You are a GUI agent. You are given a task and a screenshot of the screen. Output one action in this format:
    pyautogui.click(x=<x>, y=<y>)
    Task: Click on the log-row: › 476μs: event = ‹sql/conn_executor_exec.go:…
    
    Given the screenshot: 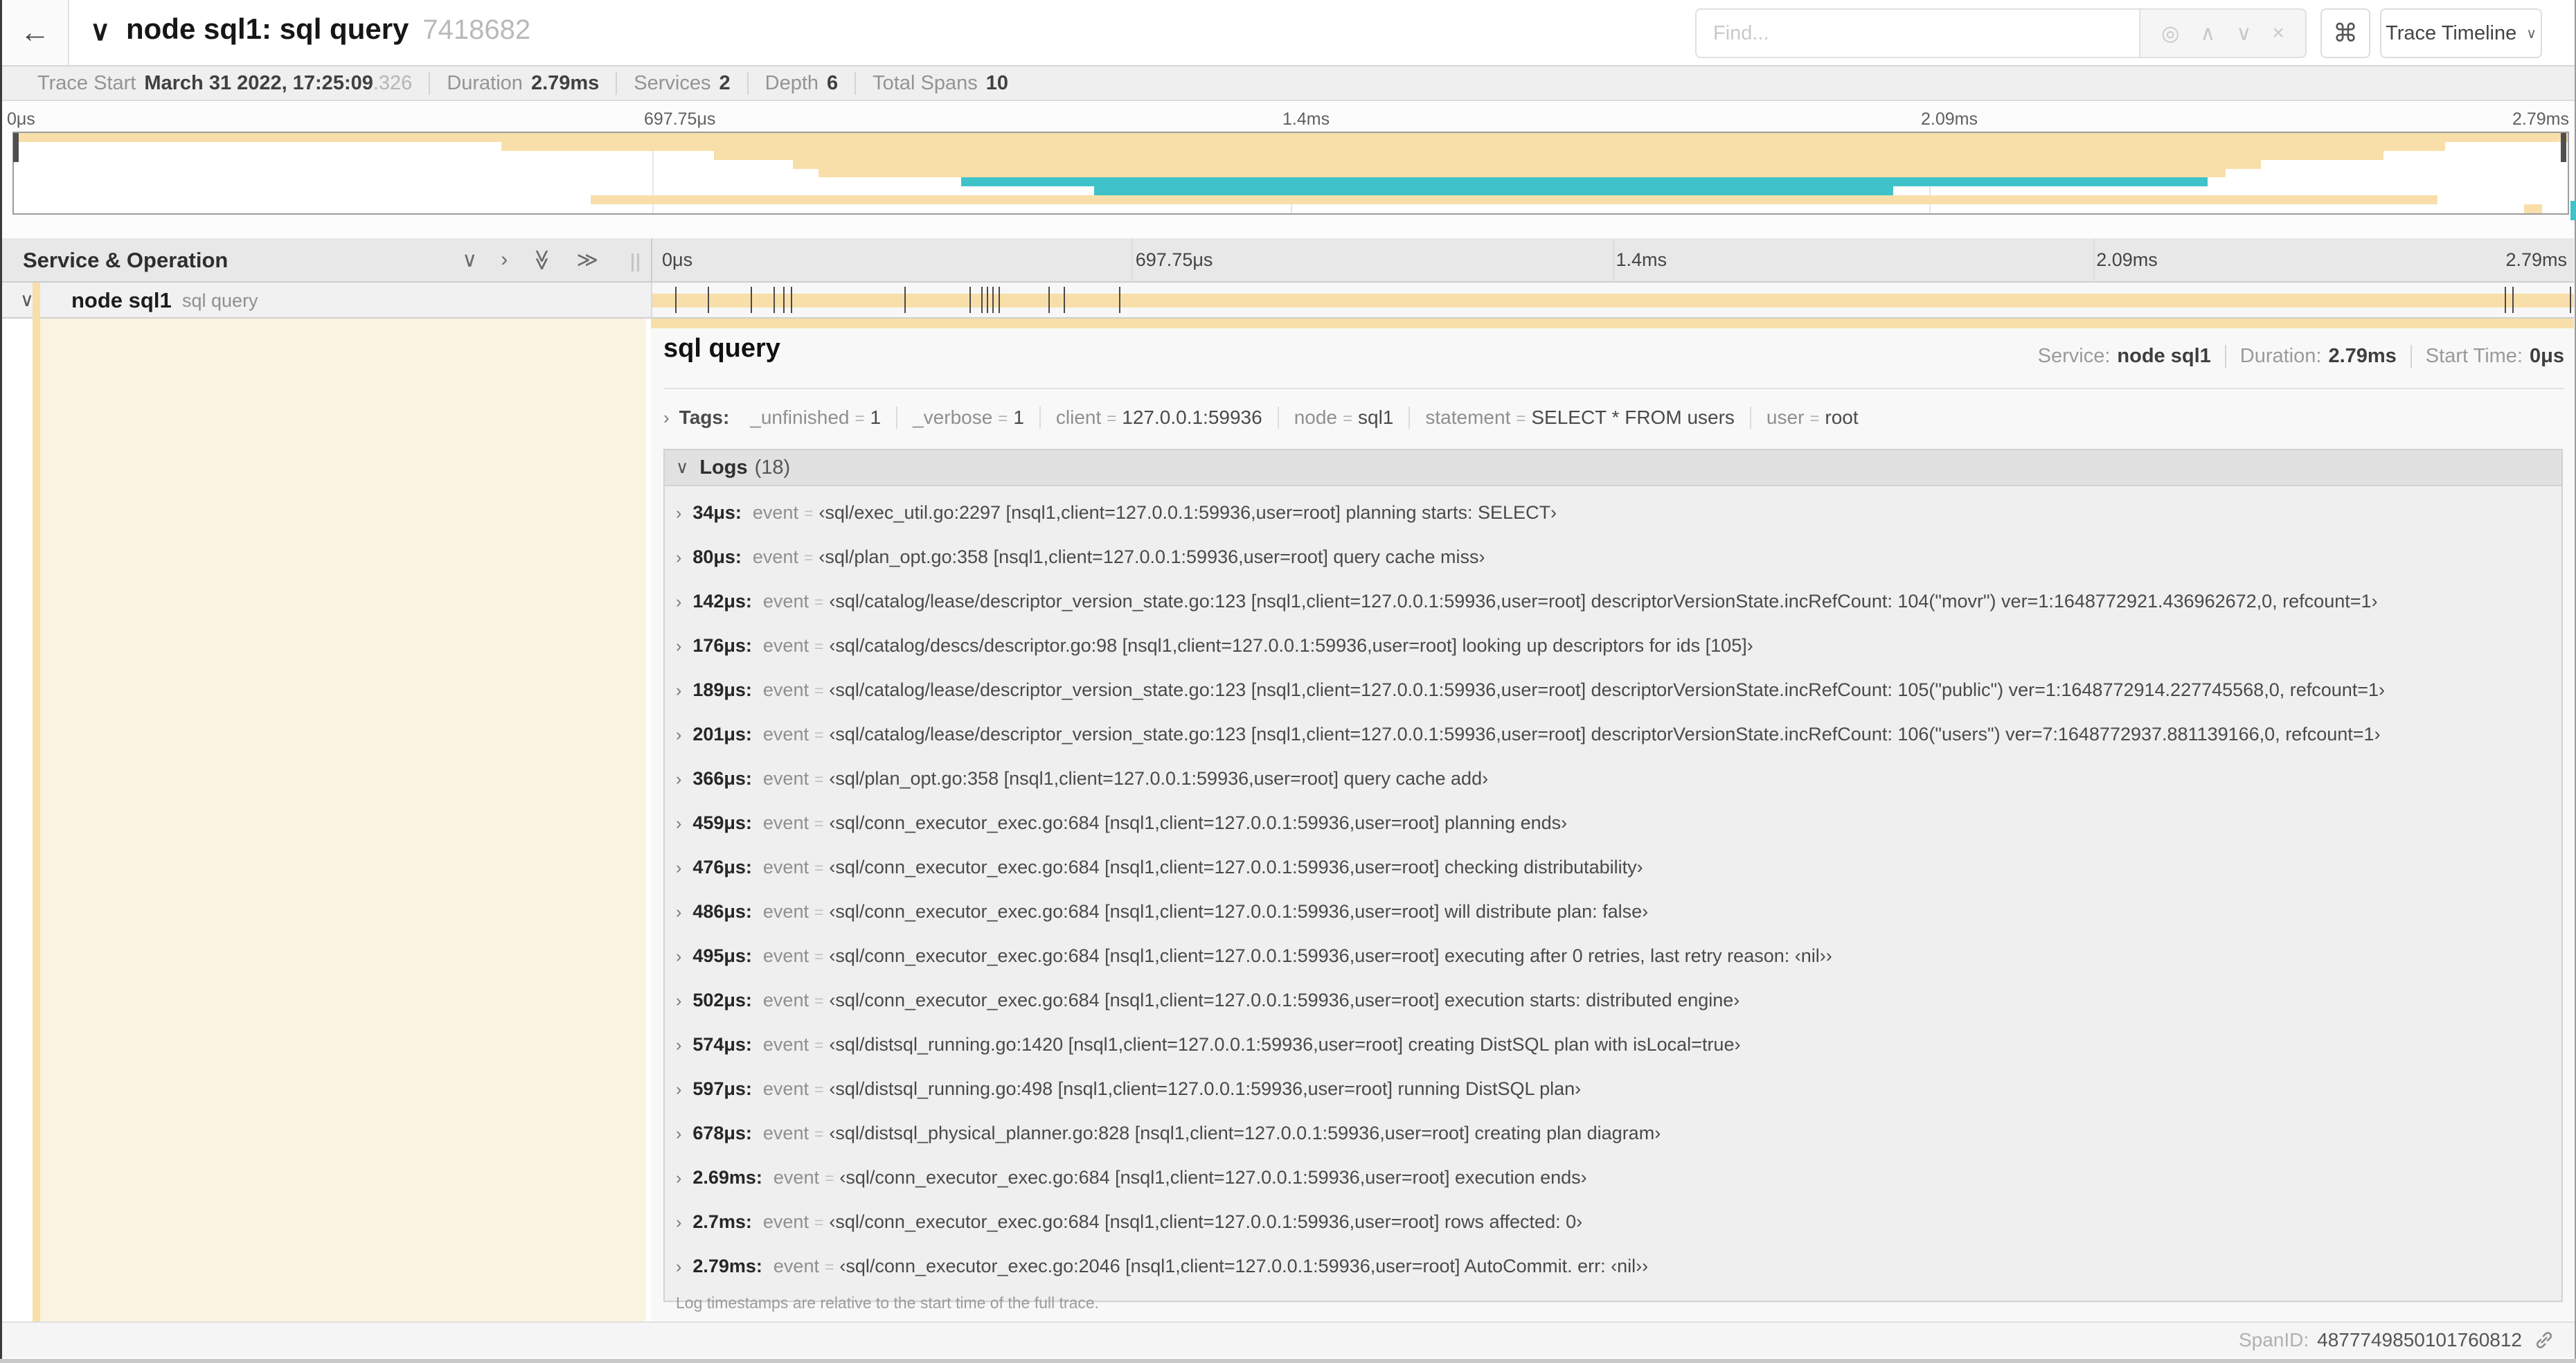 What is the action you would take?
    pyautogui.click(x=1618, y=867)
    